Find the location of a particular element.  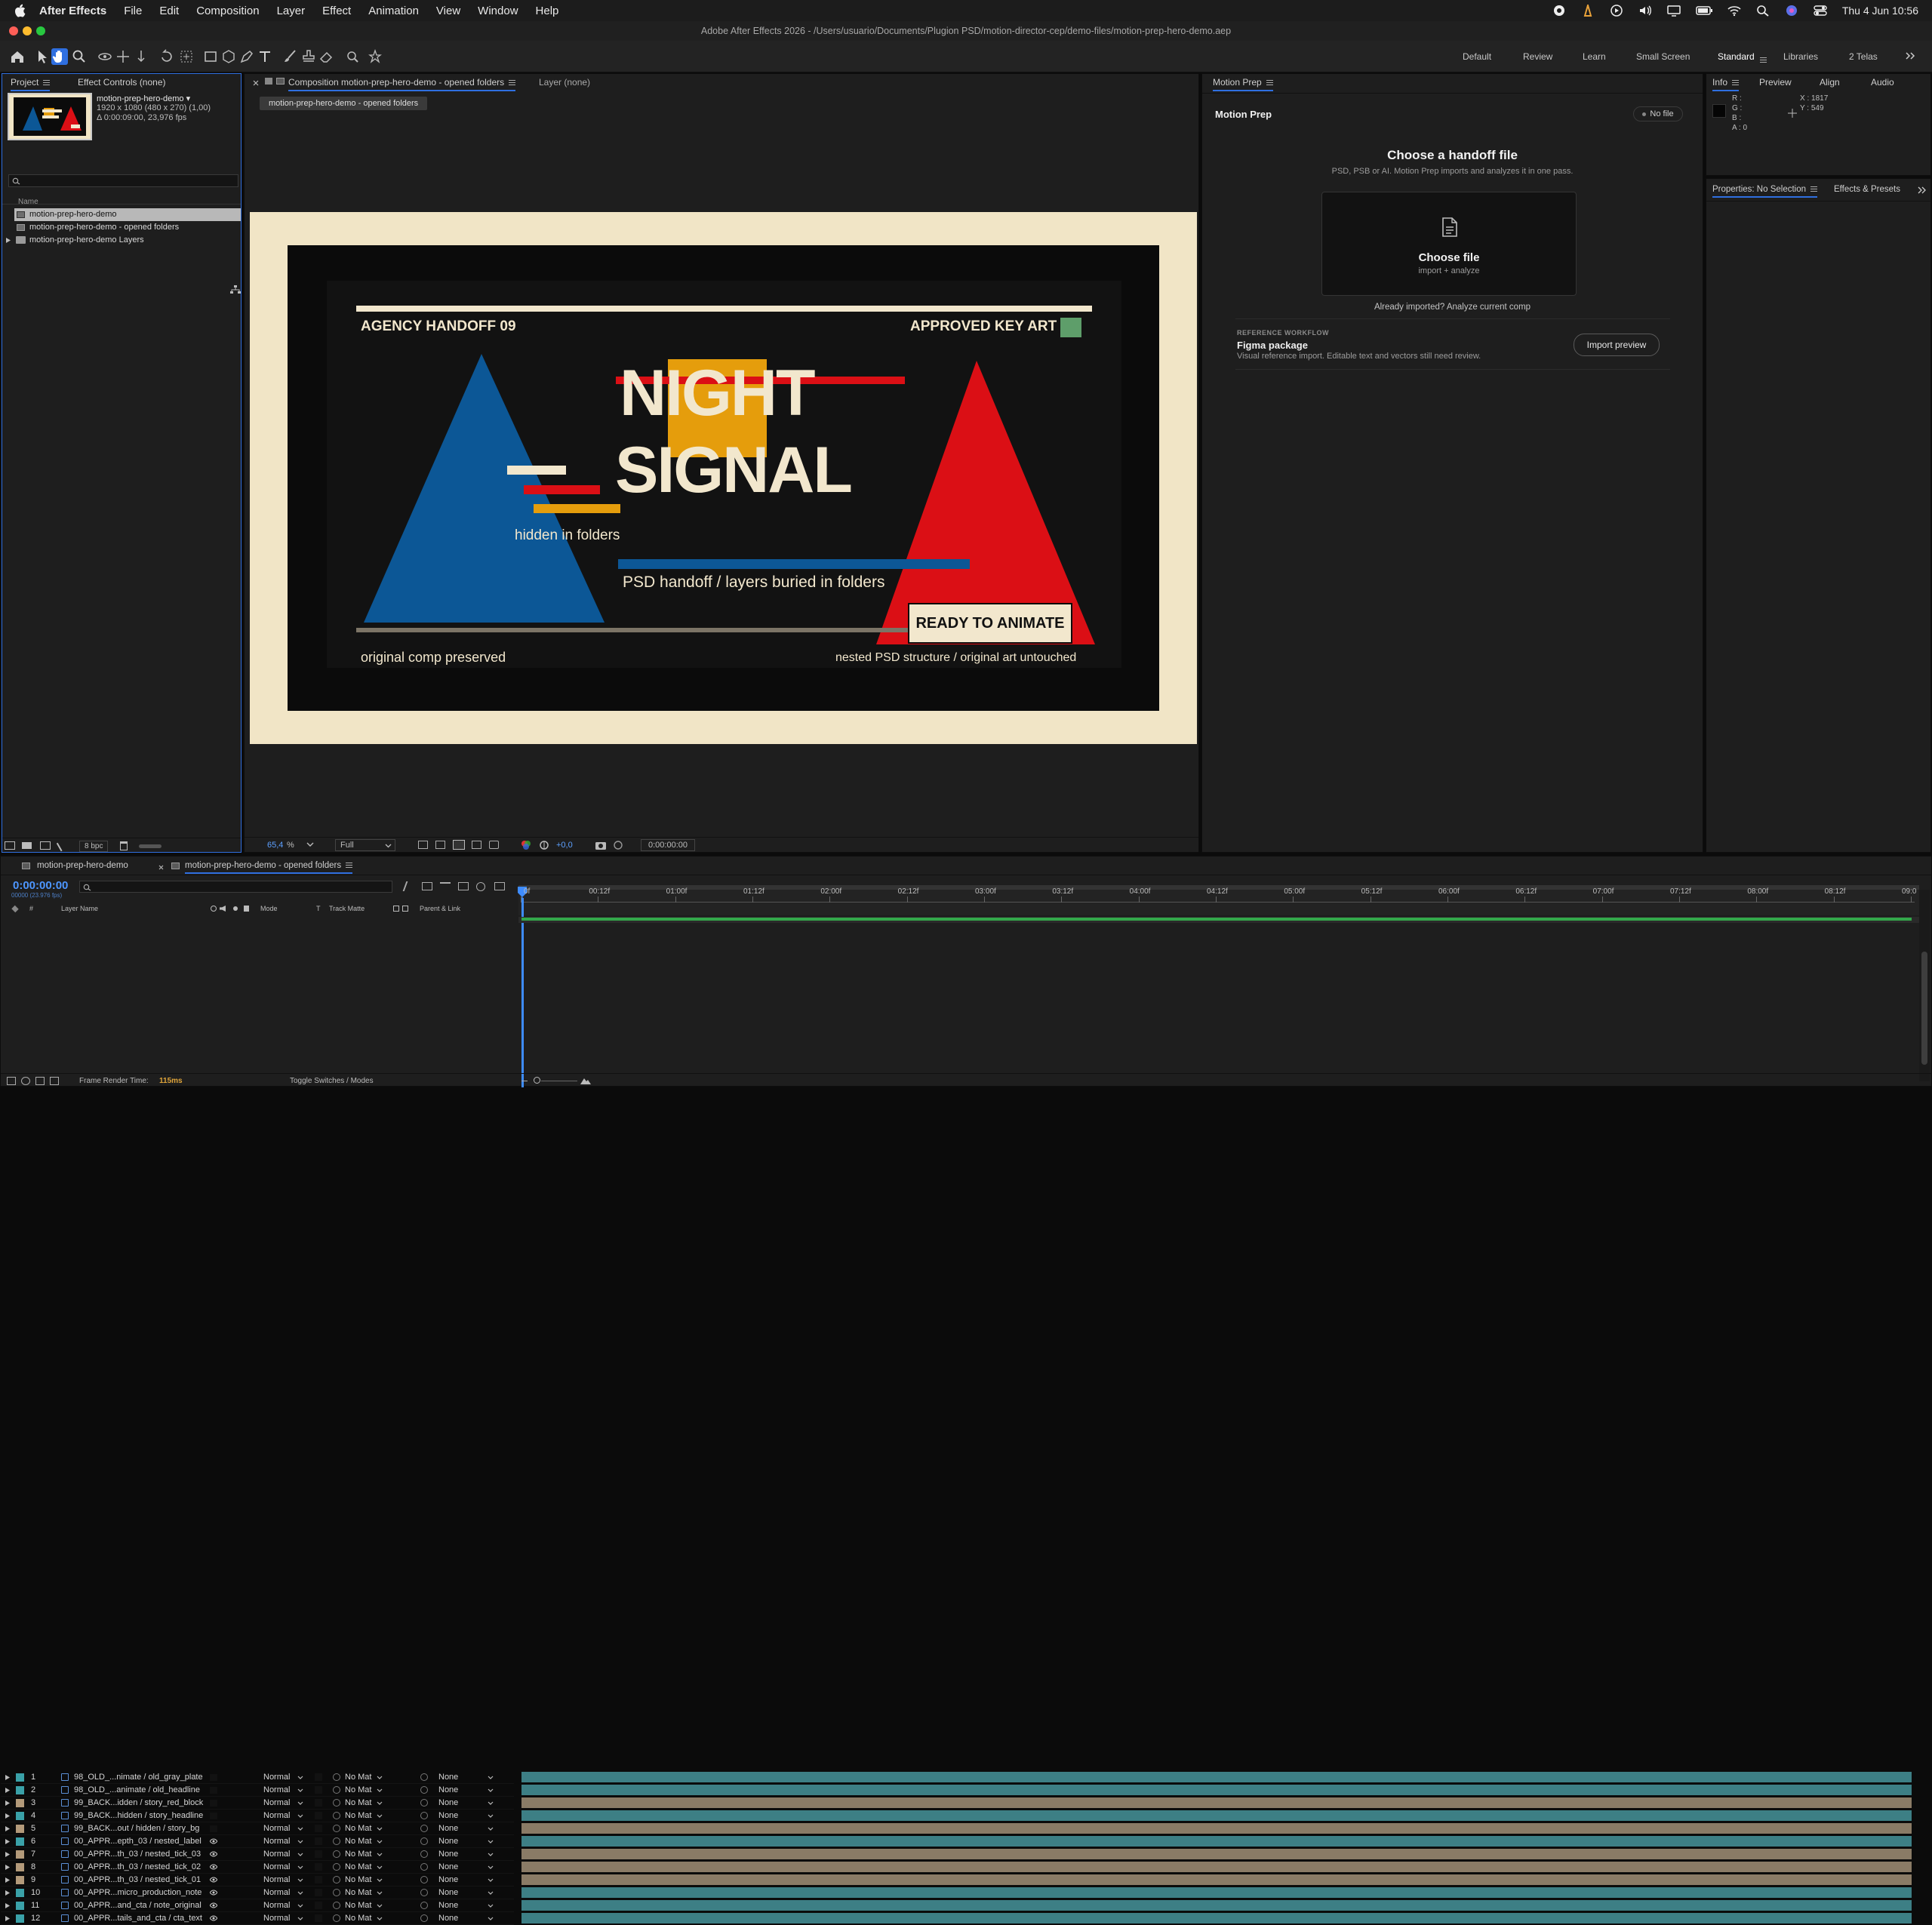

draft-3d-icon is located at coordinates (408, 886).